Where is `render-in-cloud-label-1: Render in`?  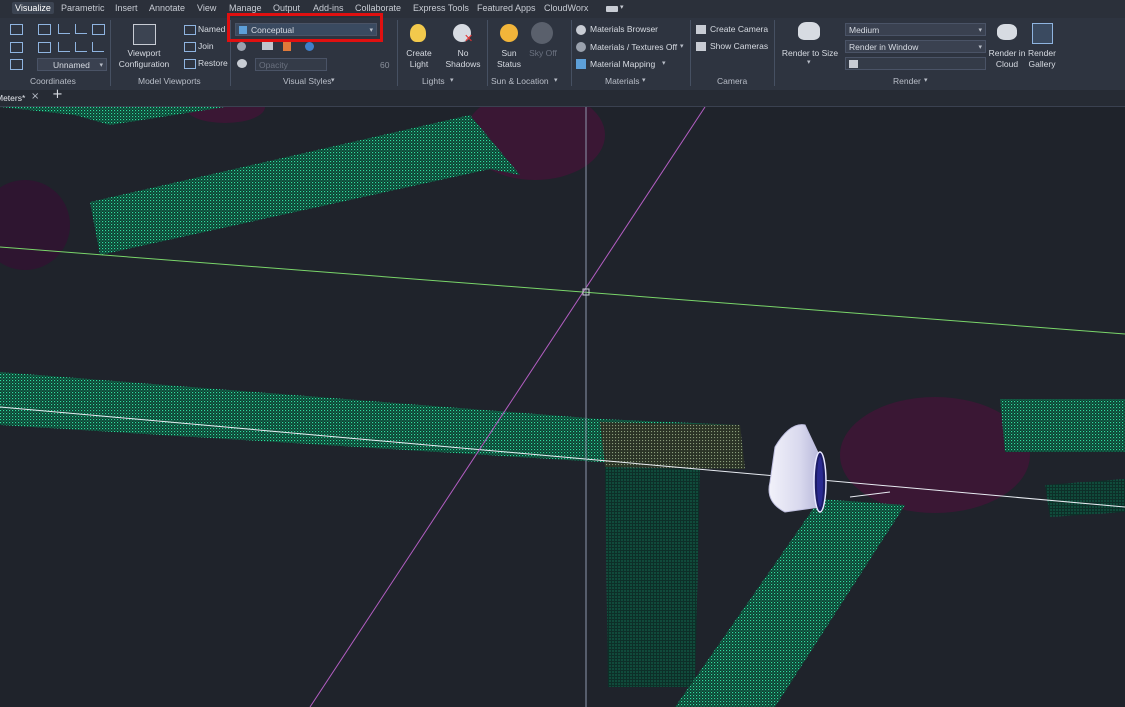
render-in-cloud-label-1: Render in is located at coordinates (1007, 53).